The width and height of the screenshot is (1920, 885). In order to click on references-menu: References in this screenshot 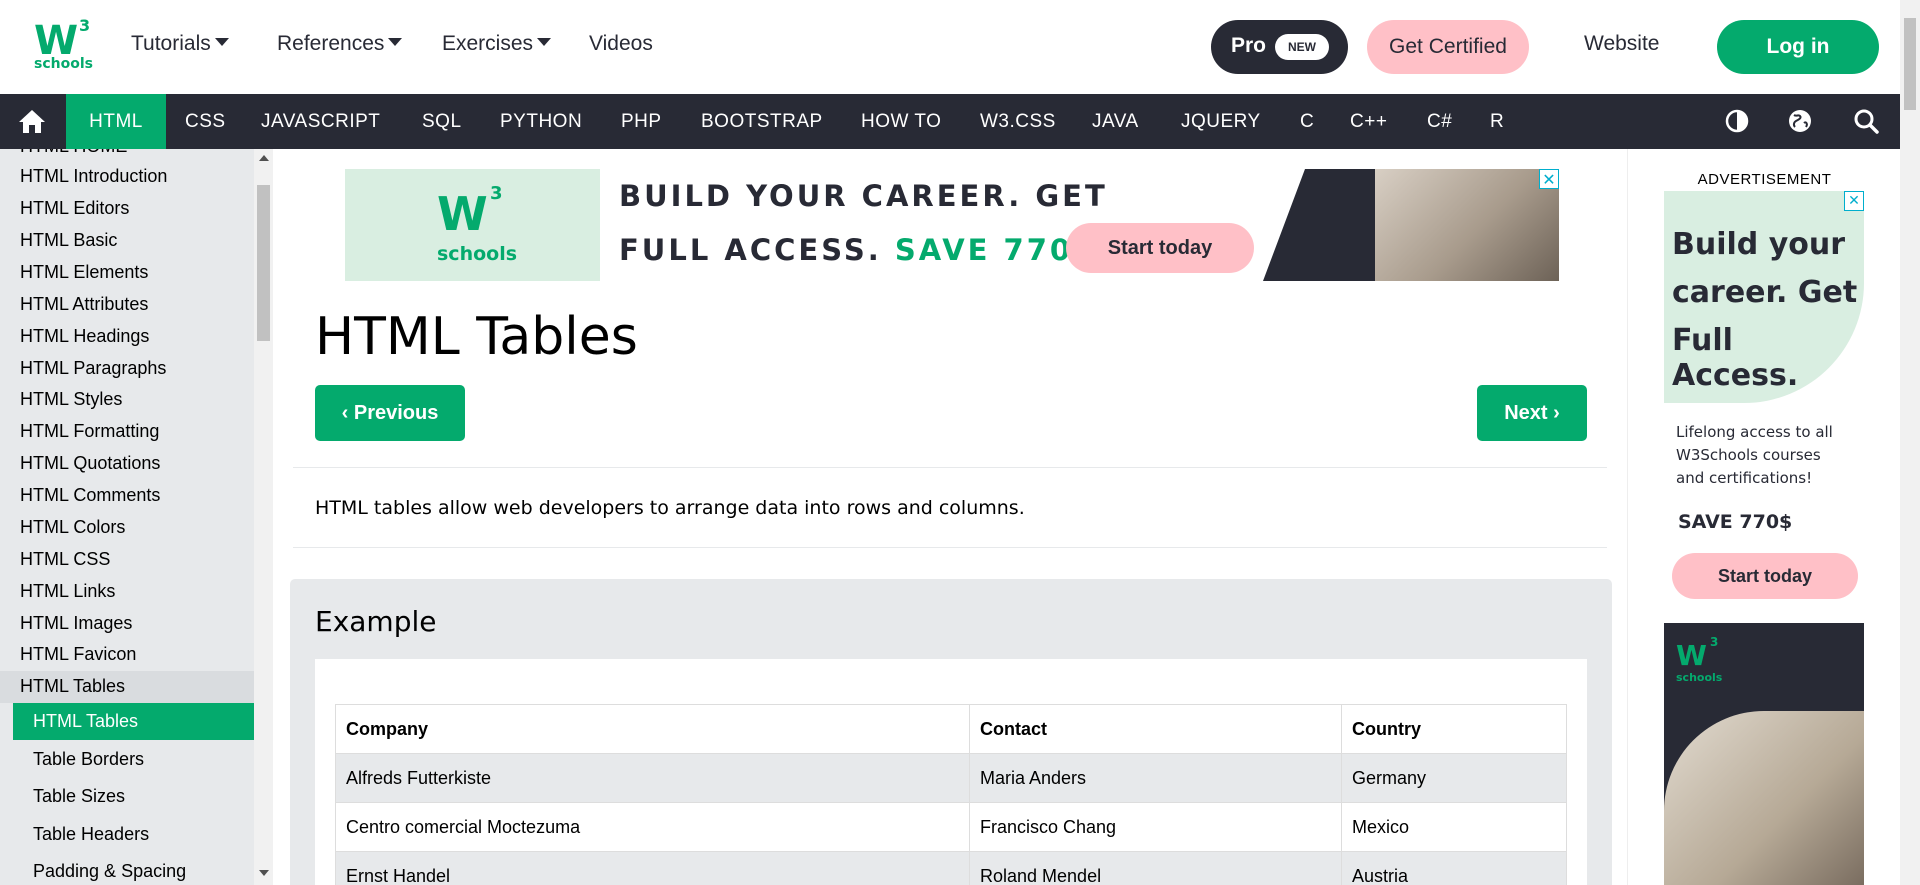, I will do `click(340, 44)`.